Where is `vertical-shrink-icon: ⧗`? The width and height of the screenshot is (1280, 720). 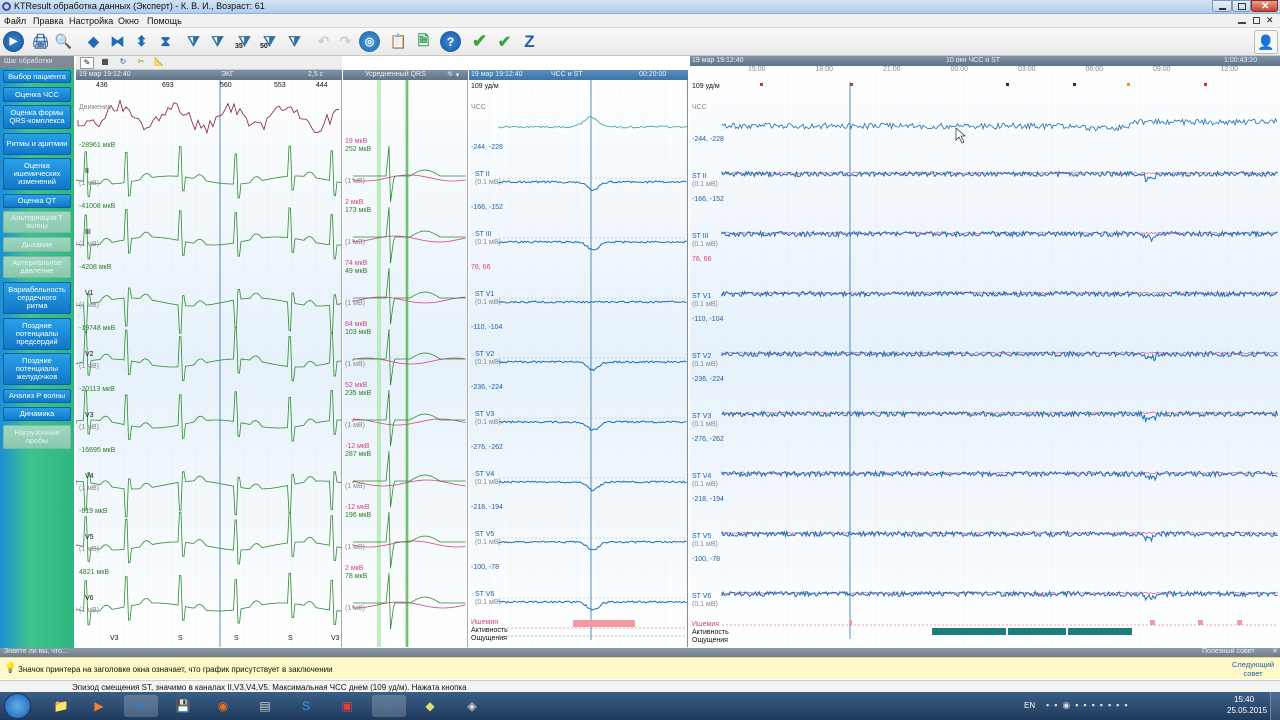
vertical-shrink-icon: ⧗ is located at coordinates (165, 41).